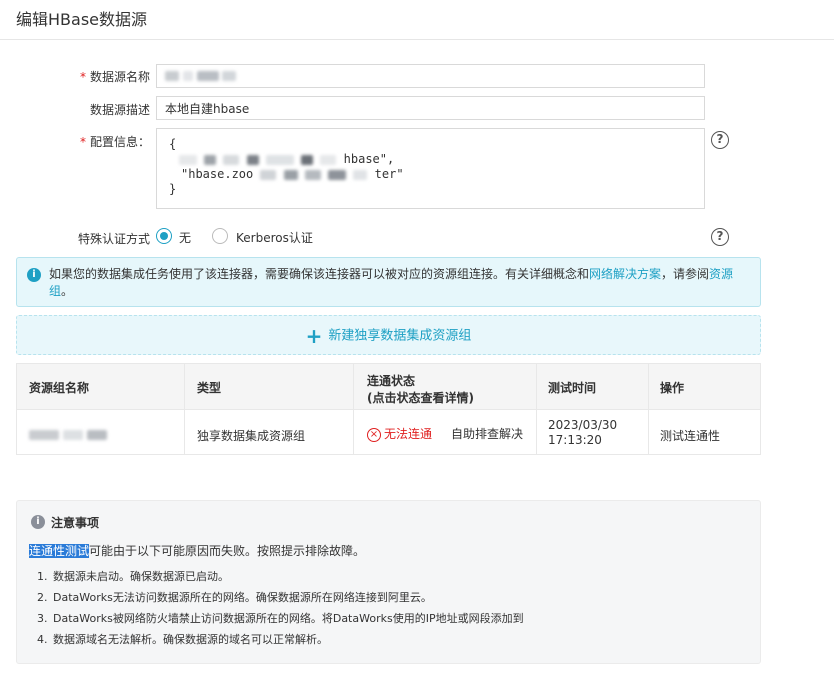 The image size is (834, 680). I want to click on auth-none-radio, so click(164, 236).